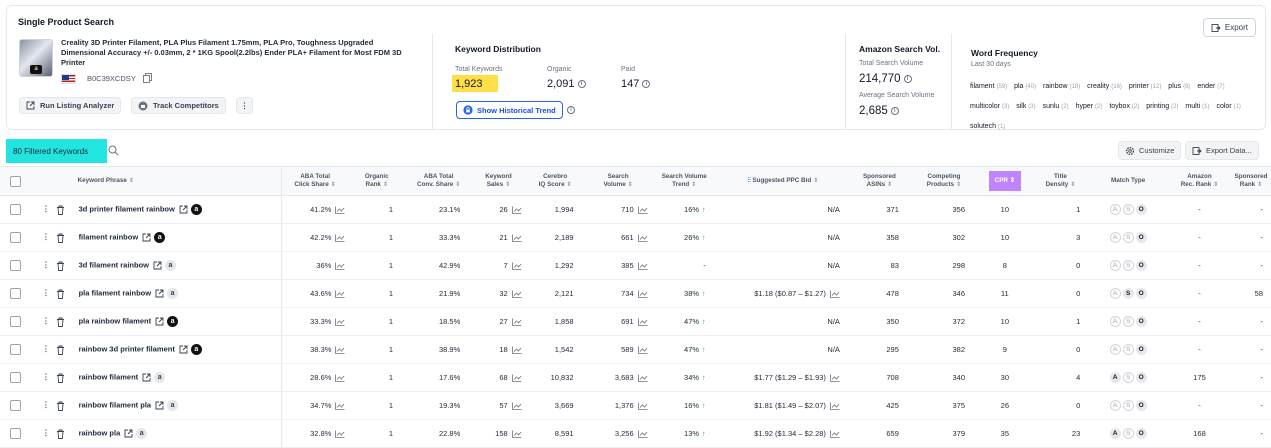 Image resolution: width=1271 pixels, height=448 pixels. I want to click on run-listing-analyzer-button: Run Listing Analyzer, so click(70, 105).